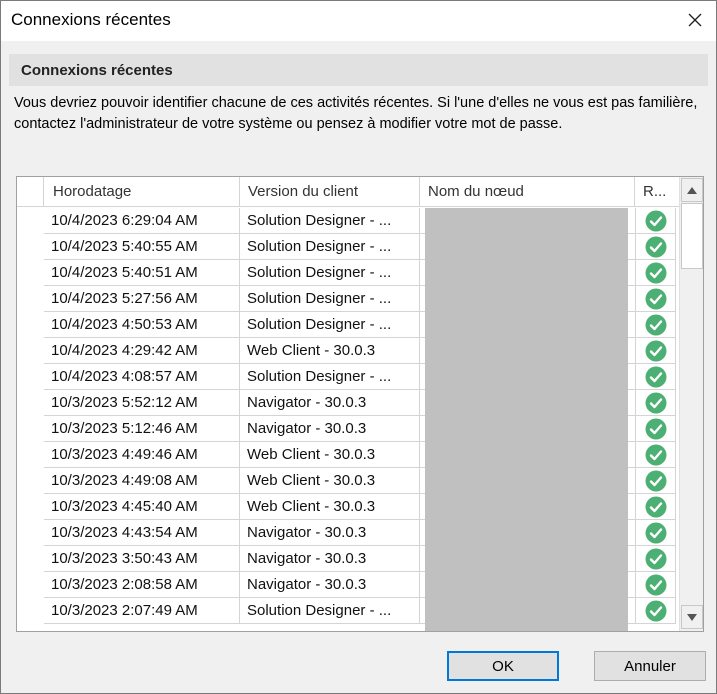 This screenshot has width=717, height=694. I want to click on triangle-up-icon, so click(692, 190).